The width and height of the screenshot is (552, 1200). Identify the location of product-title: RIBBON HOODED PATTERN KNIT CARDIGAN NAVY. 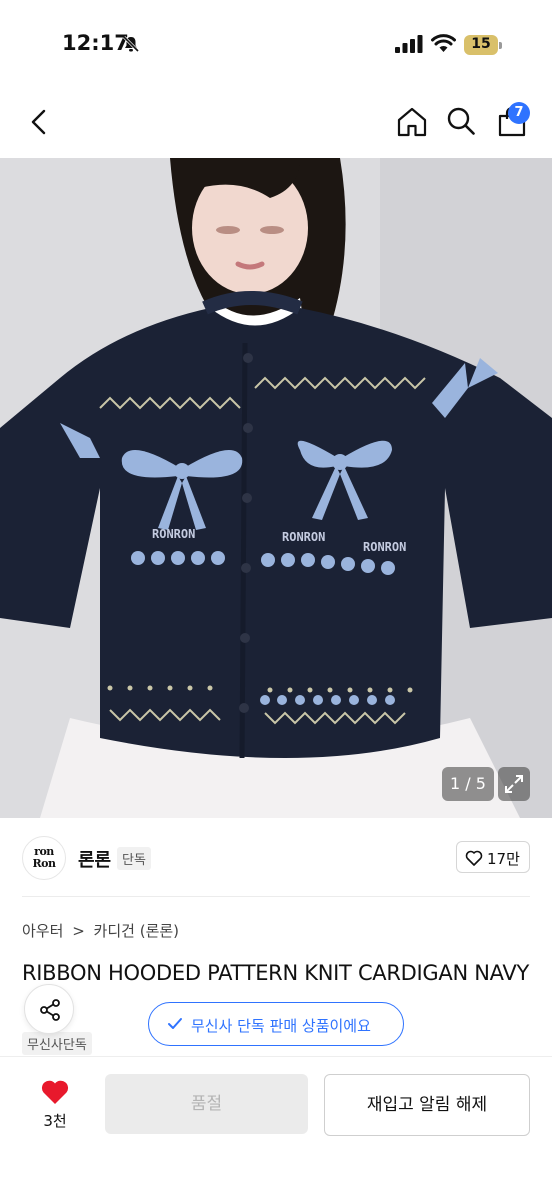
(275, 973).